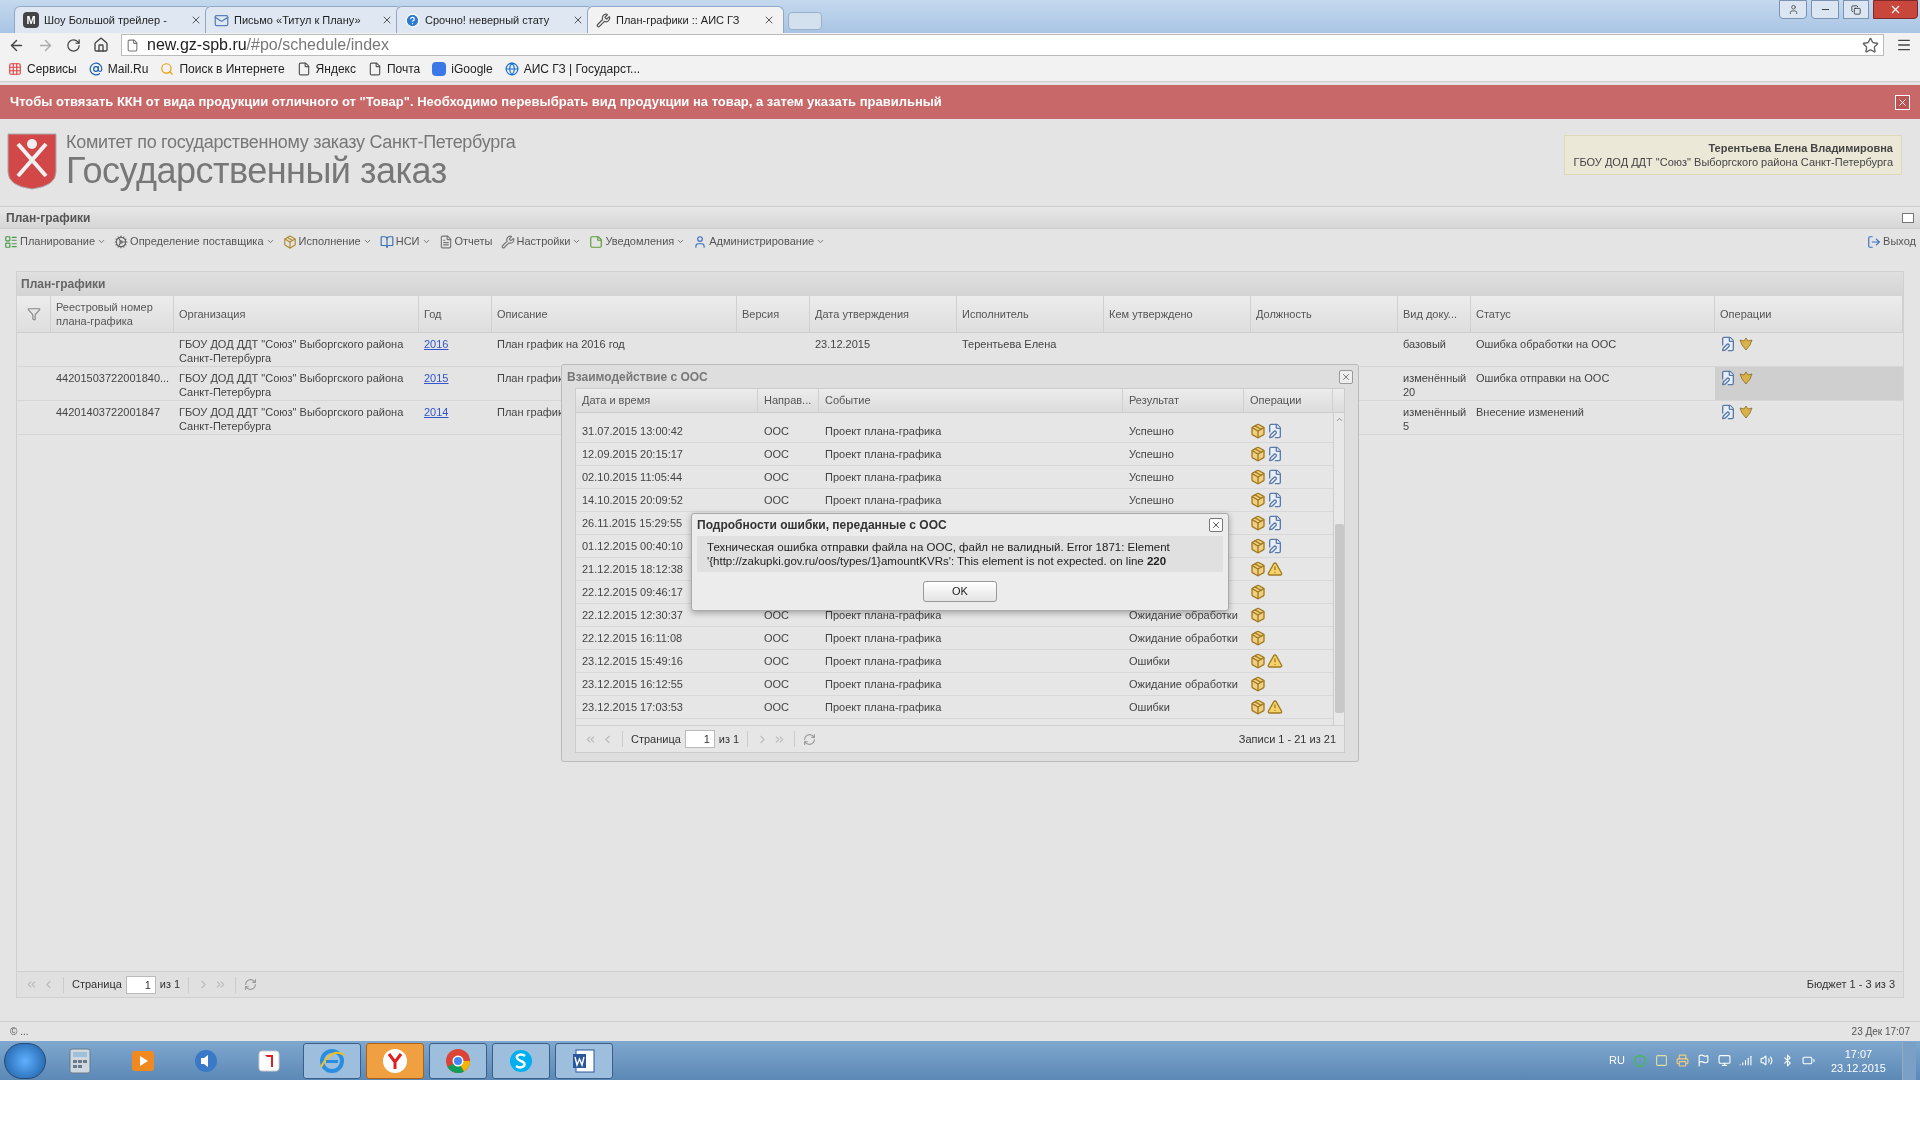  I want to click on menu-icon, so click(1904, 45).